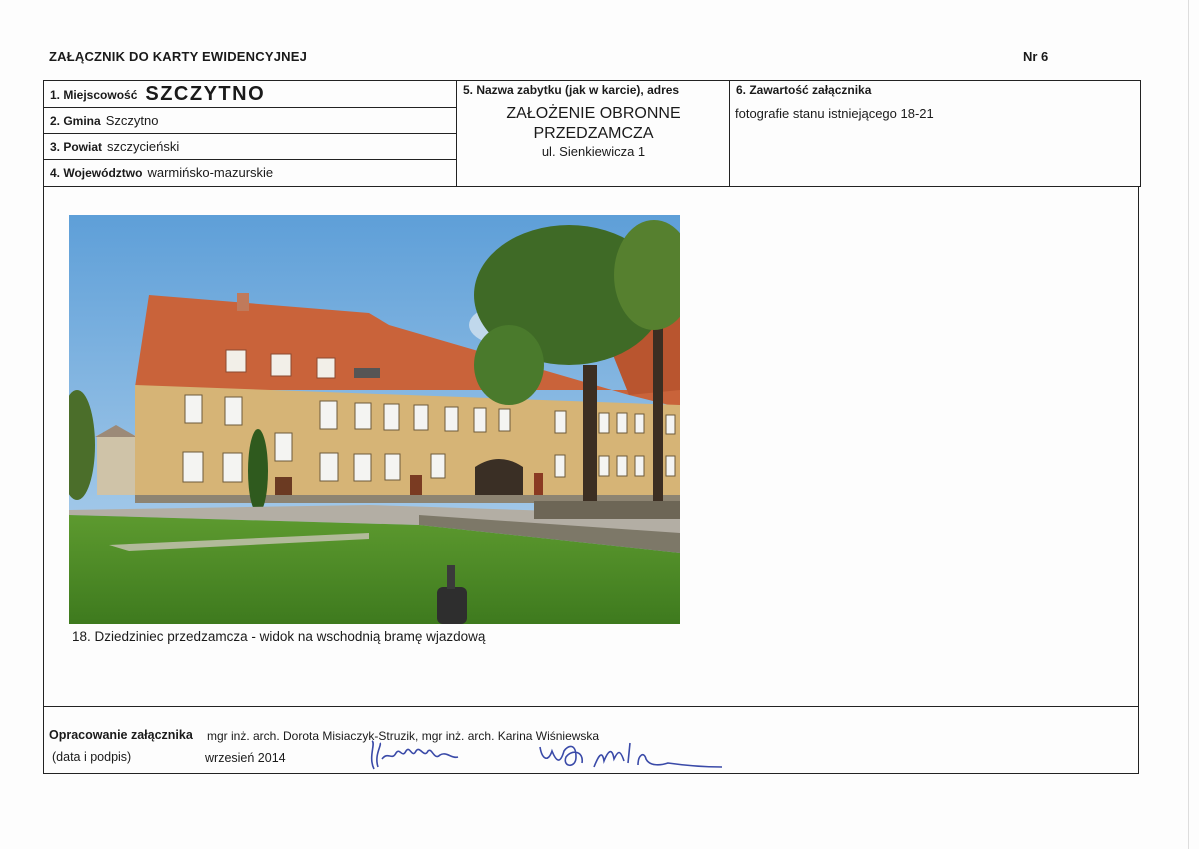 This screenshot has height=849, width=1199. I want to click on gmina-label: 2. Gmina, so click(75, 121).